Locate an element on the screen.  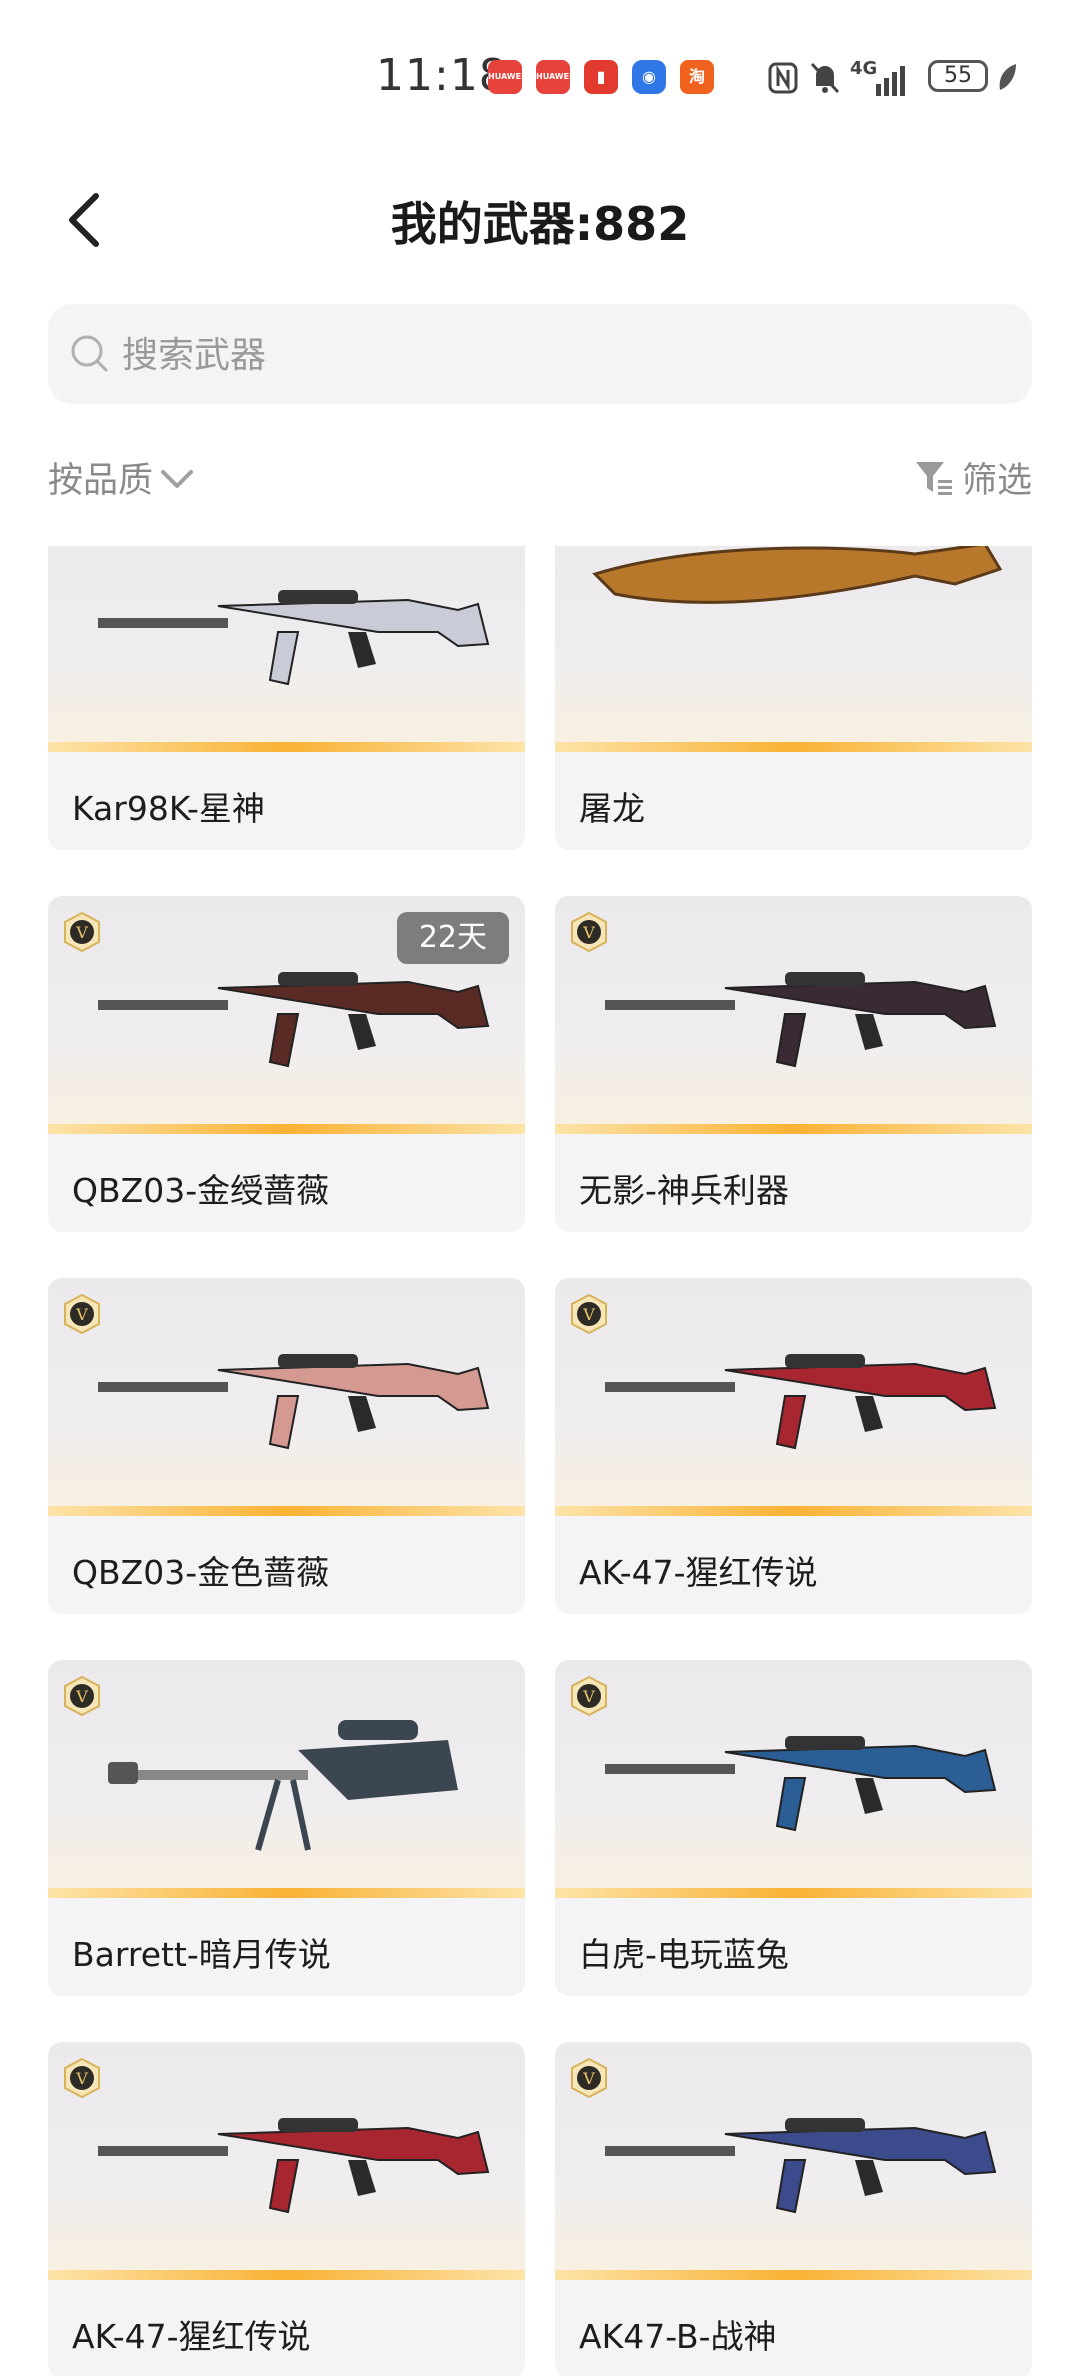
search-input is located at coordinates (562, 355).